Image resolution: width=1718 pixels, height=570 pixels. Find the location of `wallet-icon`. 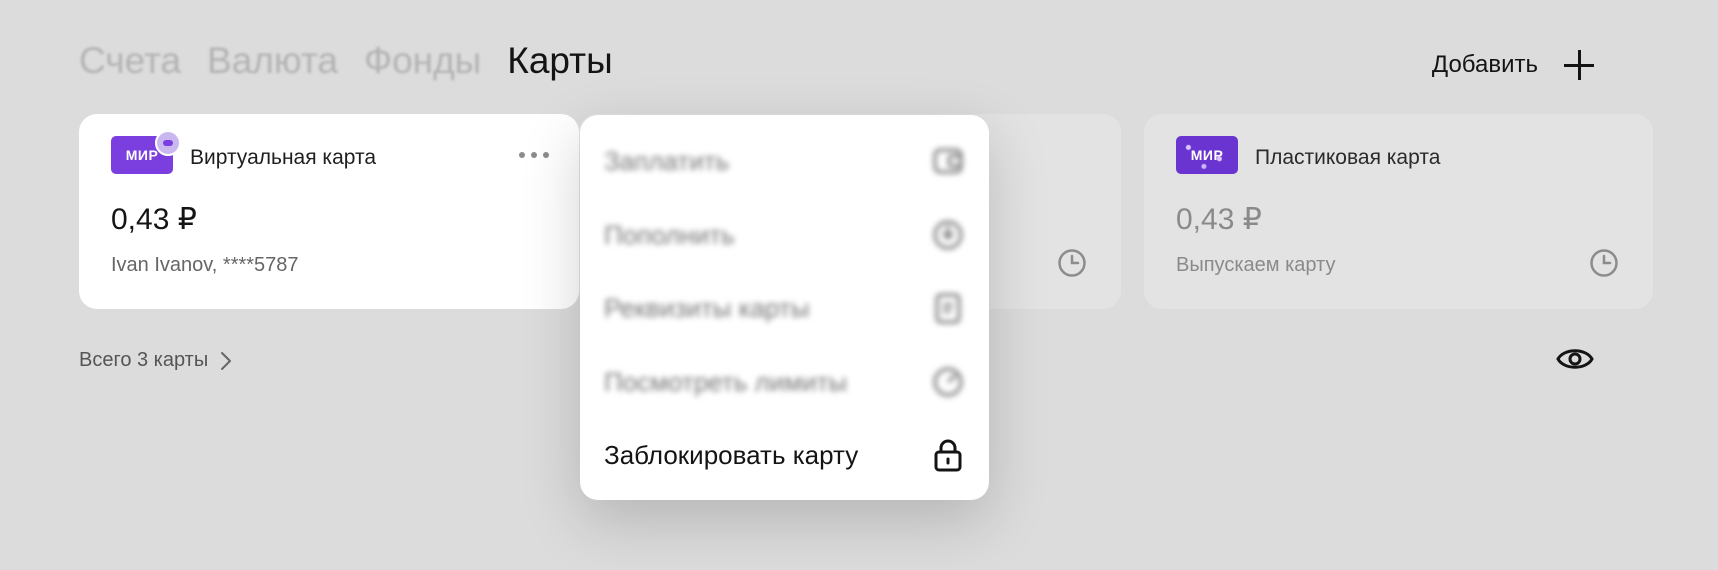

wallet-icon is located at coordinates (948, 161).